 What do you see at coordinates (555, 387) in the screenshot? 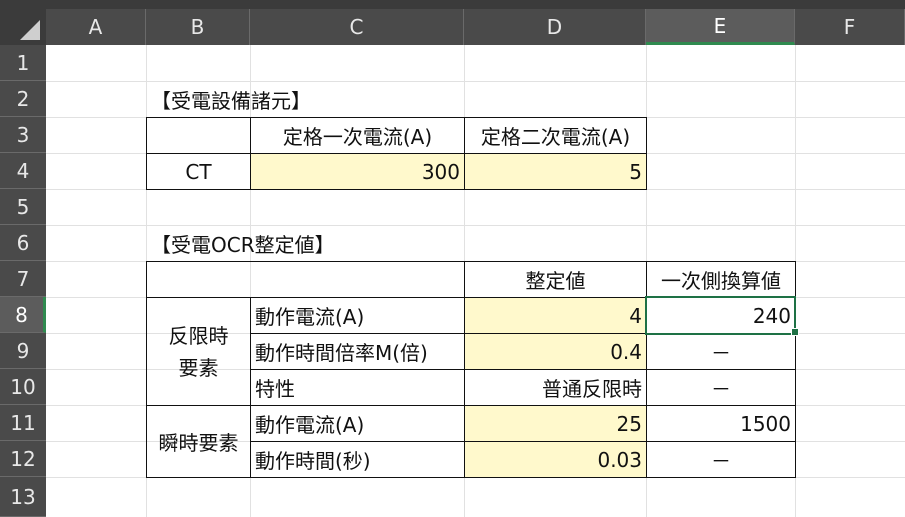
I see `ocr-row-setting: 普通反限時` at bounding box center [555, 387].